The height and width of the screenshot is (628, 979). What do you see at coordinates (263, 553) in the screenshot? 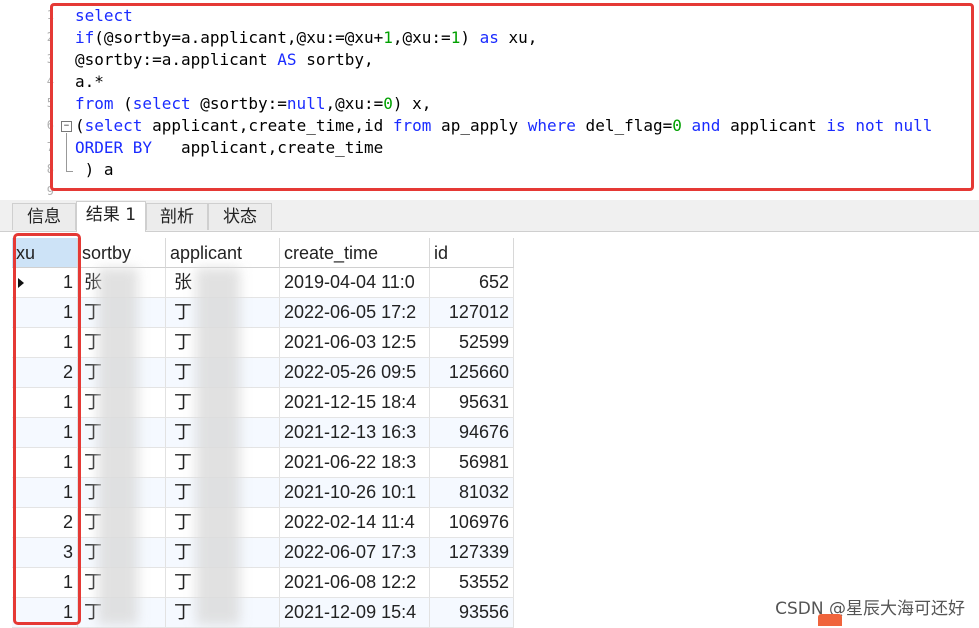
I see `table-row: 3 丁丁 2022-06-07 17:3 127339` at bounding box center [263, 553].